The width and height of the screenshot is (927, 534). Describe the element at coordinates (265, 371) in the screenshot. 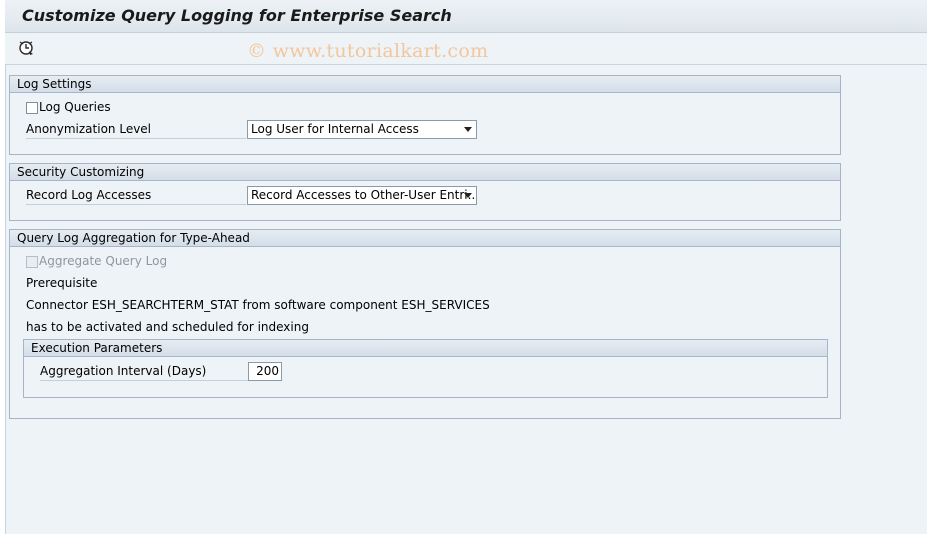

I see `aggregation-interval-input: 200` at that location.